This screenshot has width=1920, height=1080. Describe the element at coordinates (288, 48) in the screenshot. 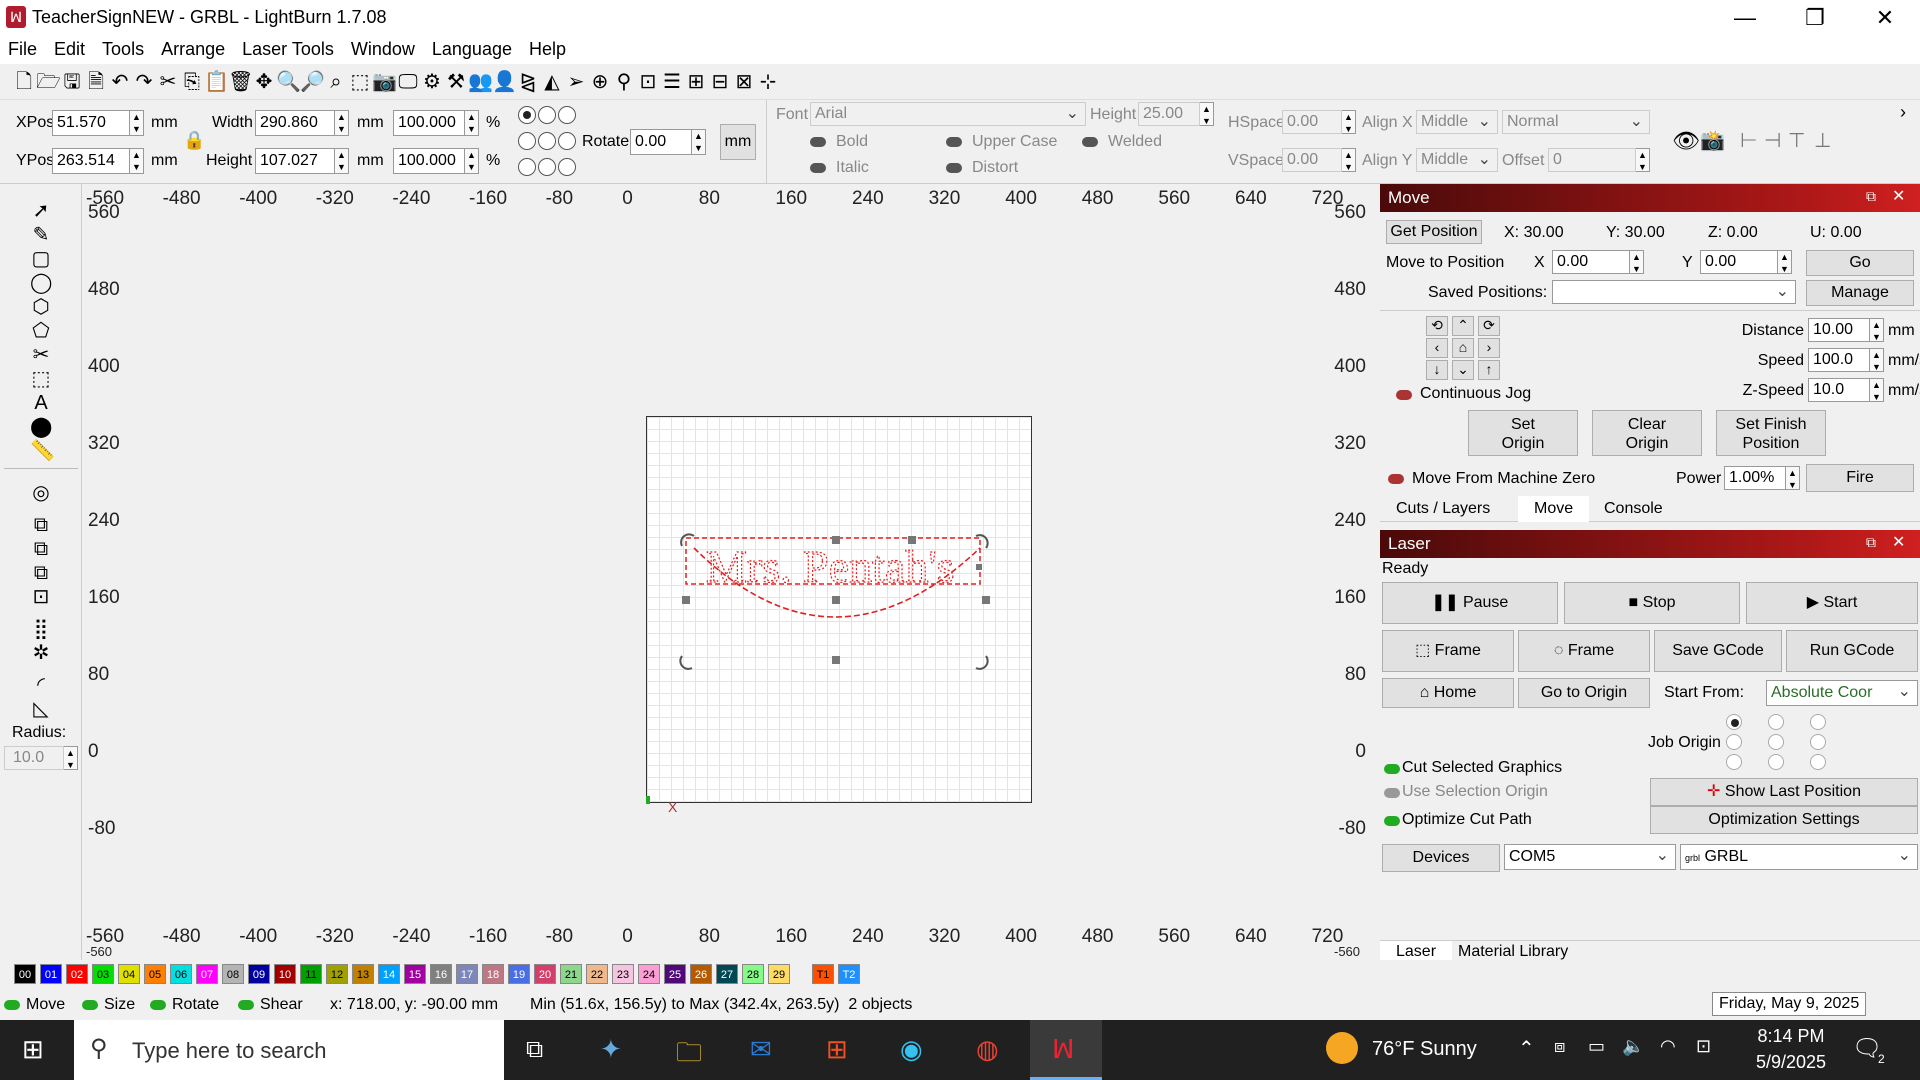

I see `menu-laser-tools: Laser Tools` at that location.